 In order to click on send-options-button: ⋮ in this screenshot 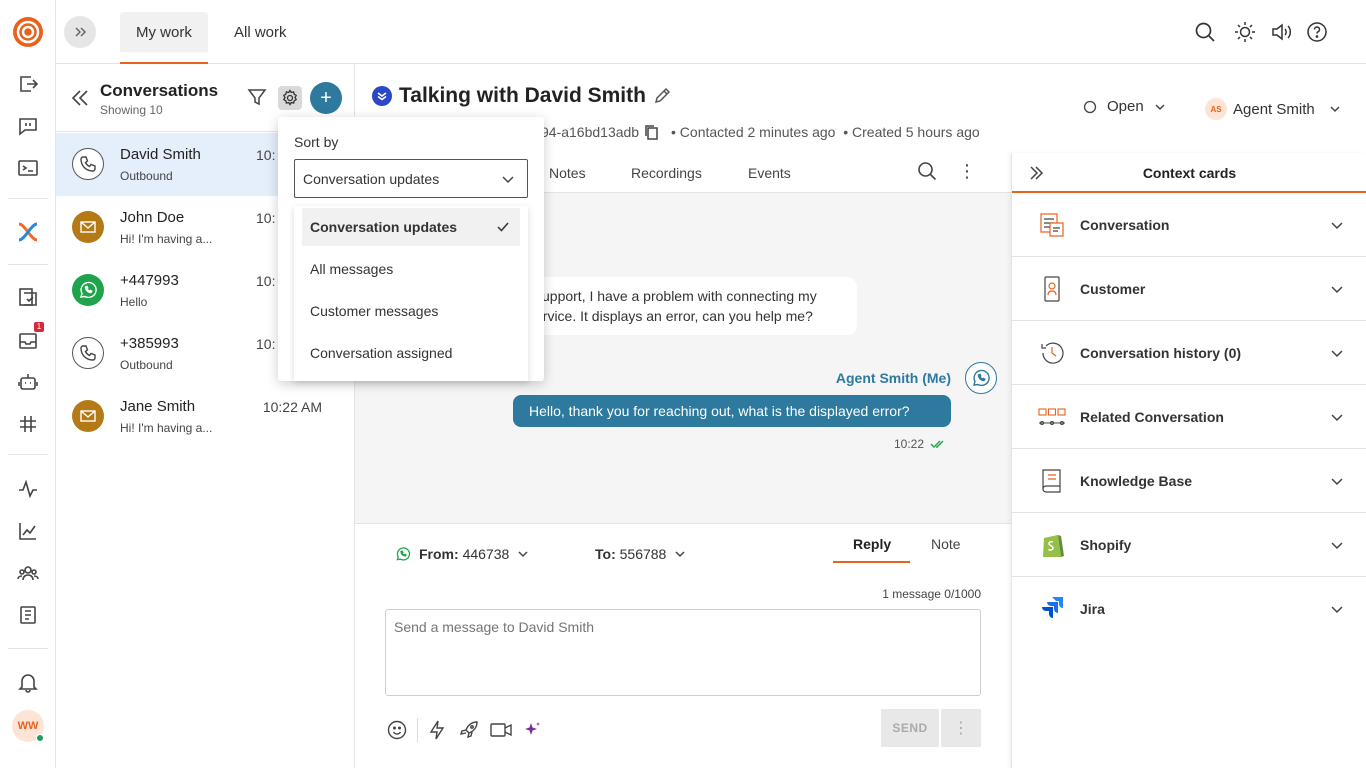, I will do `click(961, 728)`.